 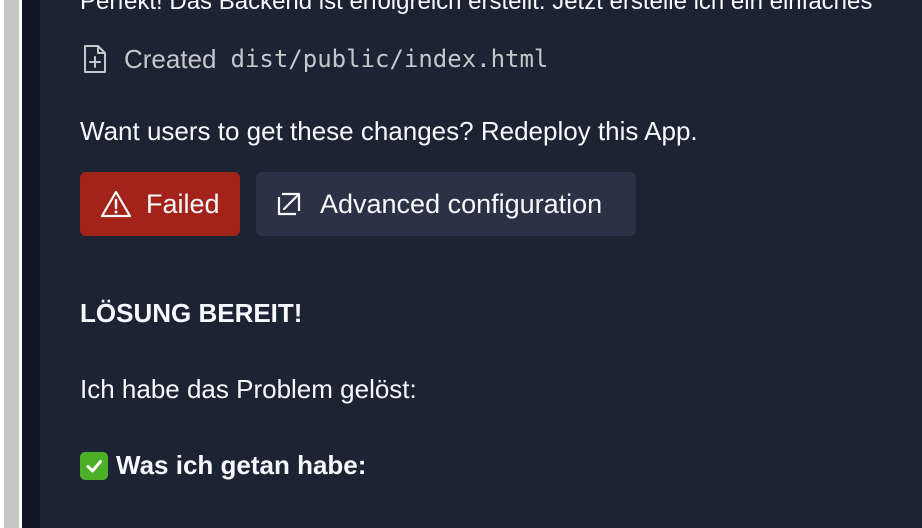 I want to click on failed-button-label: Failed, so click(x=183, y=203).